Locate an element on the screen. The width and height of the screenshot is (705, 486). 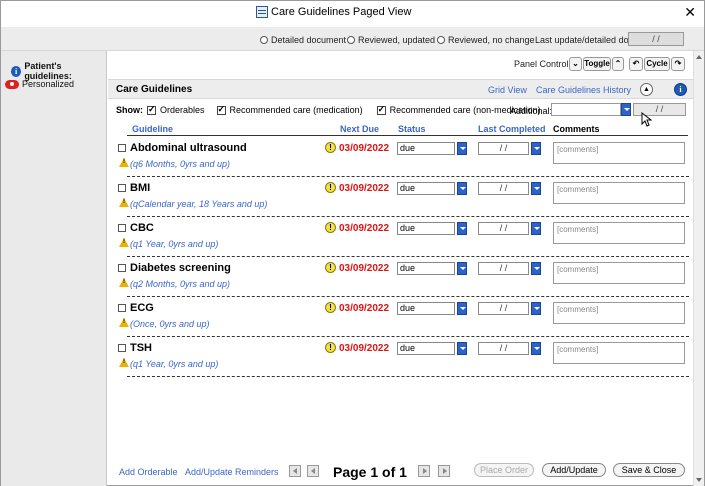
previous-page-icon is located at coordinates (313, 471).